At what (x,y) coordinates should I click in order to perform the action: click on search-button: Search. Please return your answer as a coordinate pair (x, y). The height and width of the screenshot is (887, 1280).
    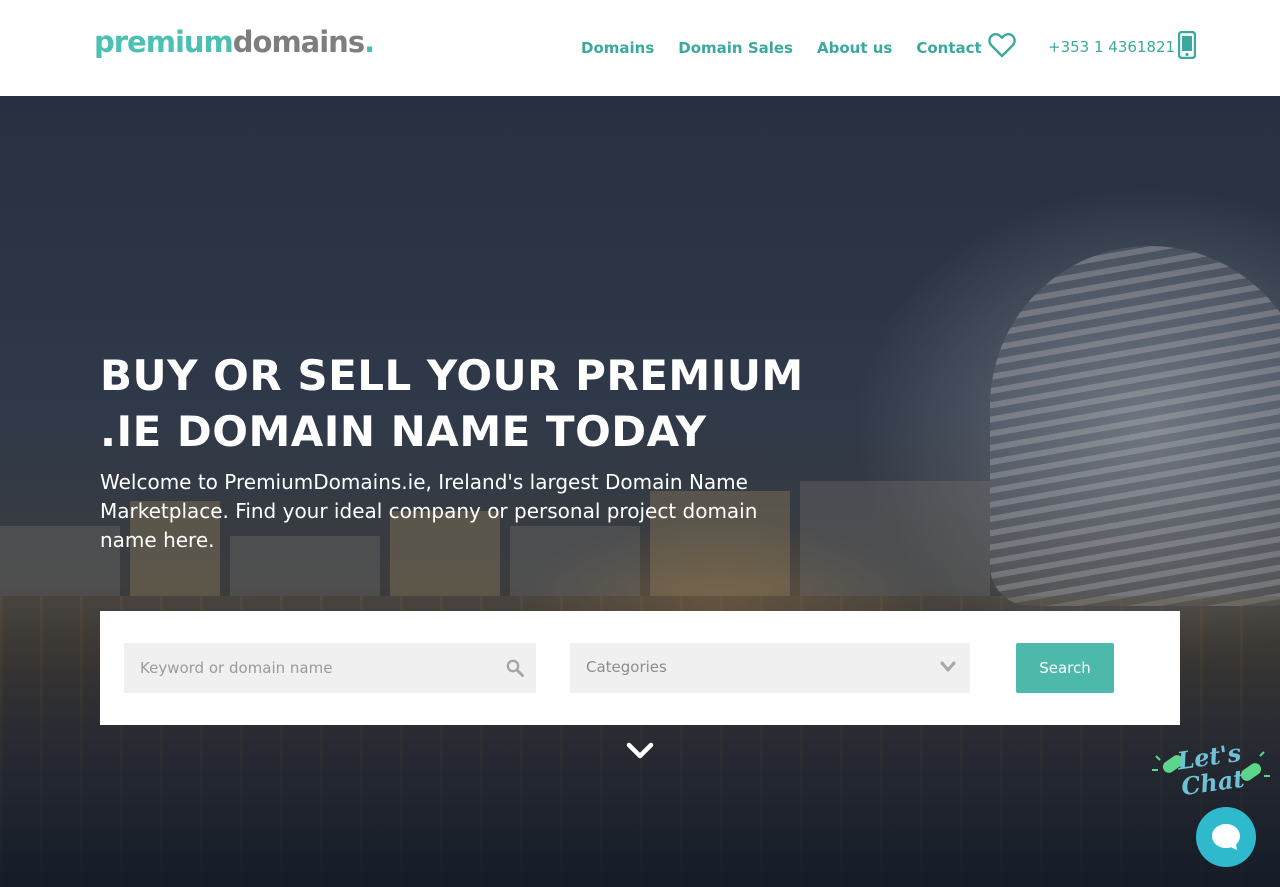
    Looking at the image, I should click on (1065, 668).